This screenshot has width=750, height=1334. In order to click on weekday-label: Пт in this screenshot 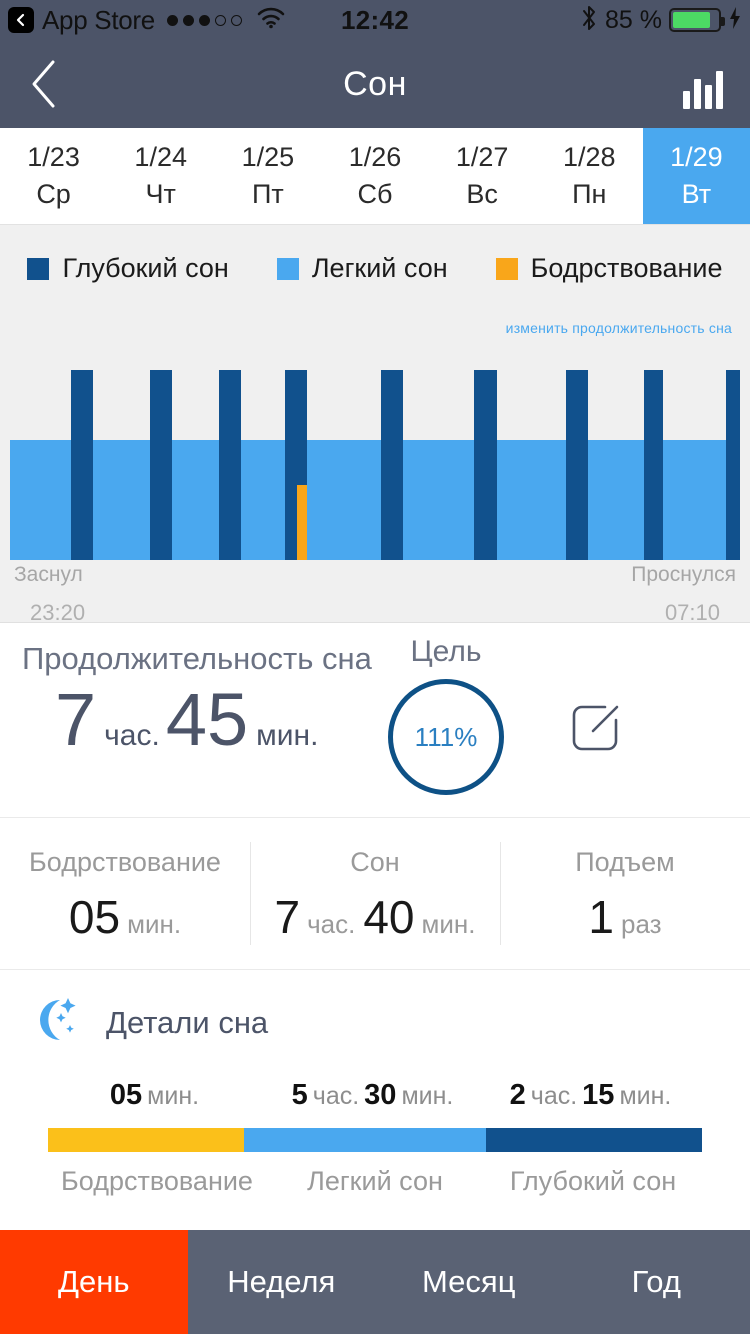, I will do `click(267, 194)`.